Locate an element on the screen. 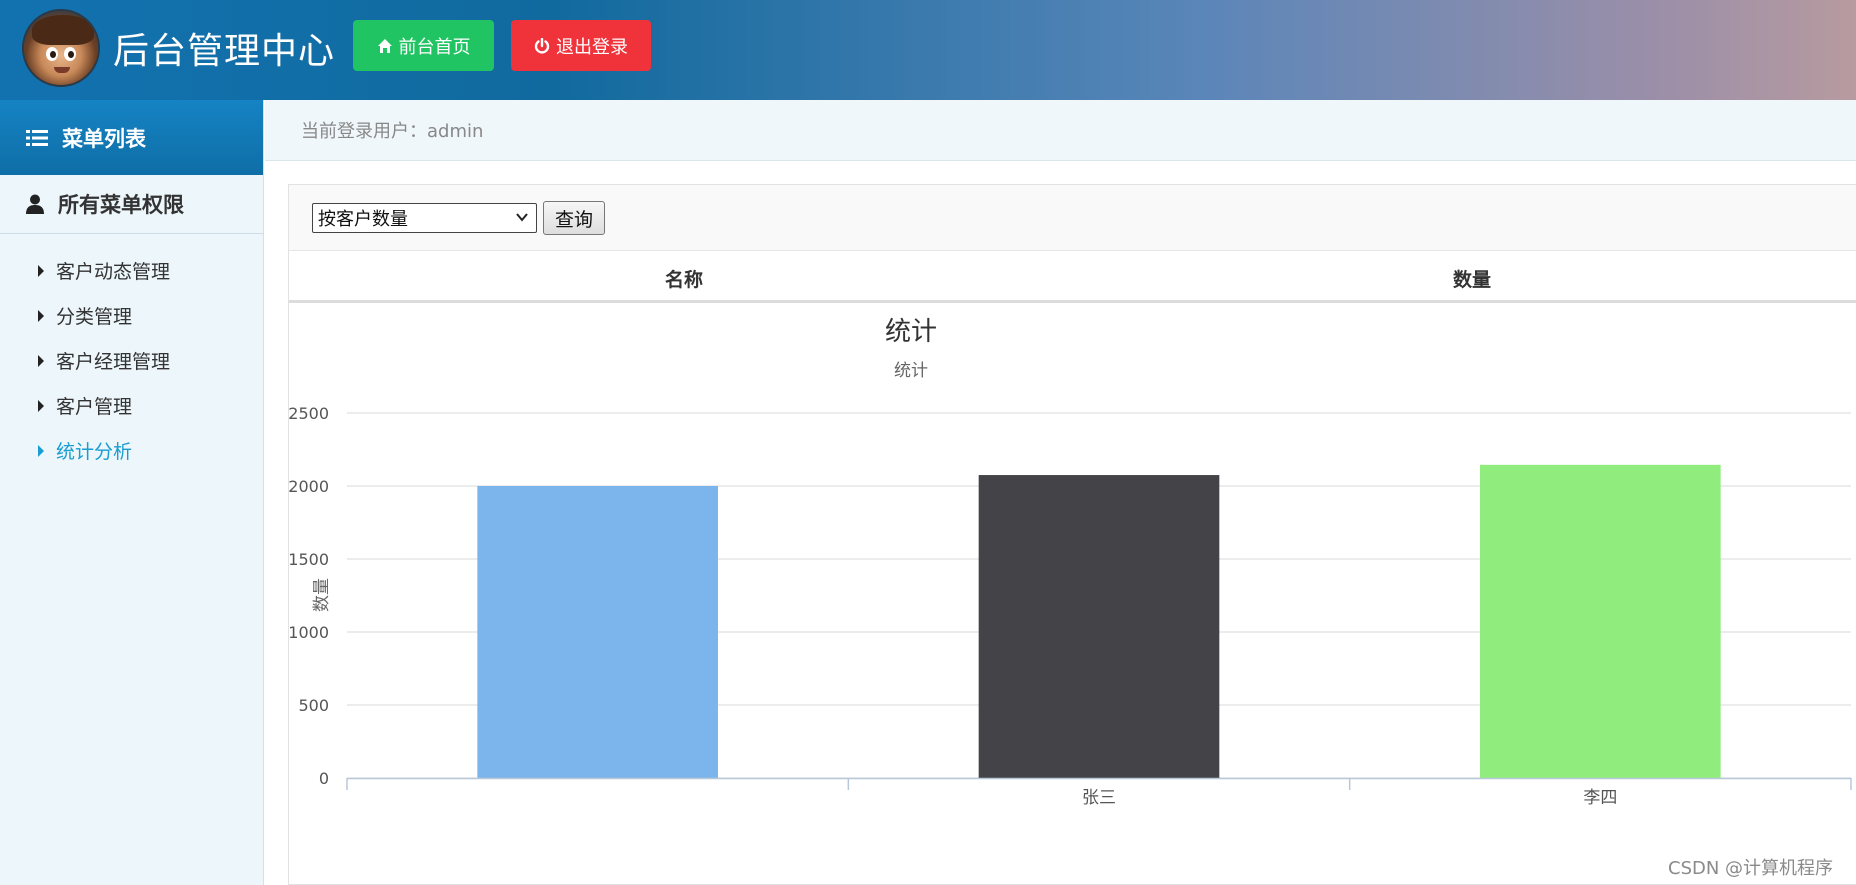 The width and height of the screenshot is (1856, 885). current-user-text: 当前登录用户：admin is located at coordinates (392, 131).